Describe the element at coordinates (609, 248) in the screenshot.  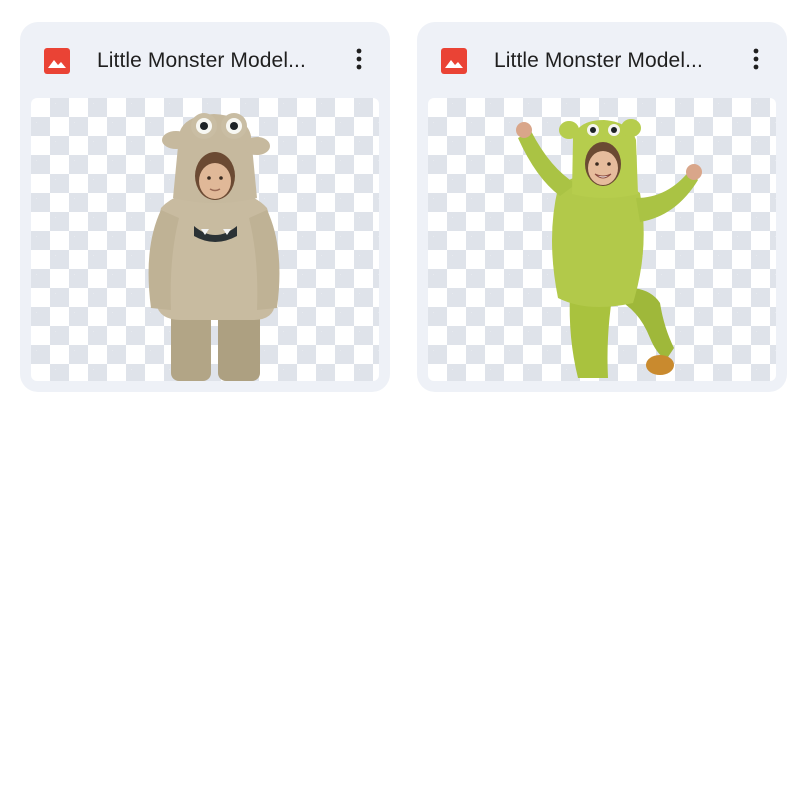
I see `green-monster-costume-image` at that location.